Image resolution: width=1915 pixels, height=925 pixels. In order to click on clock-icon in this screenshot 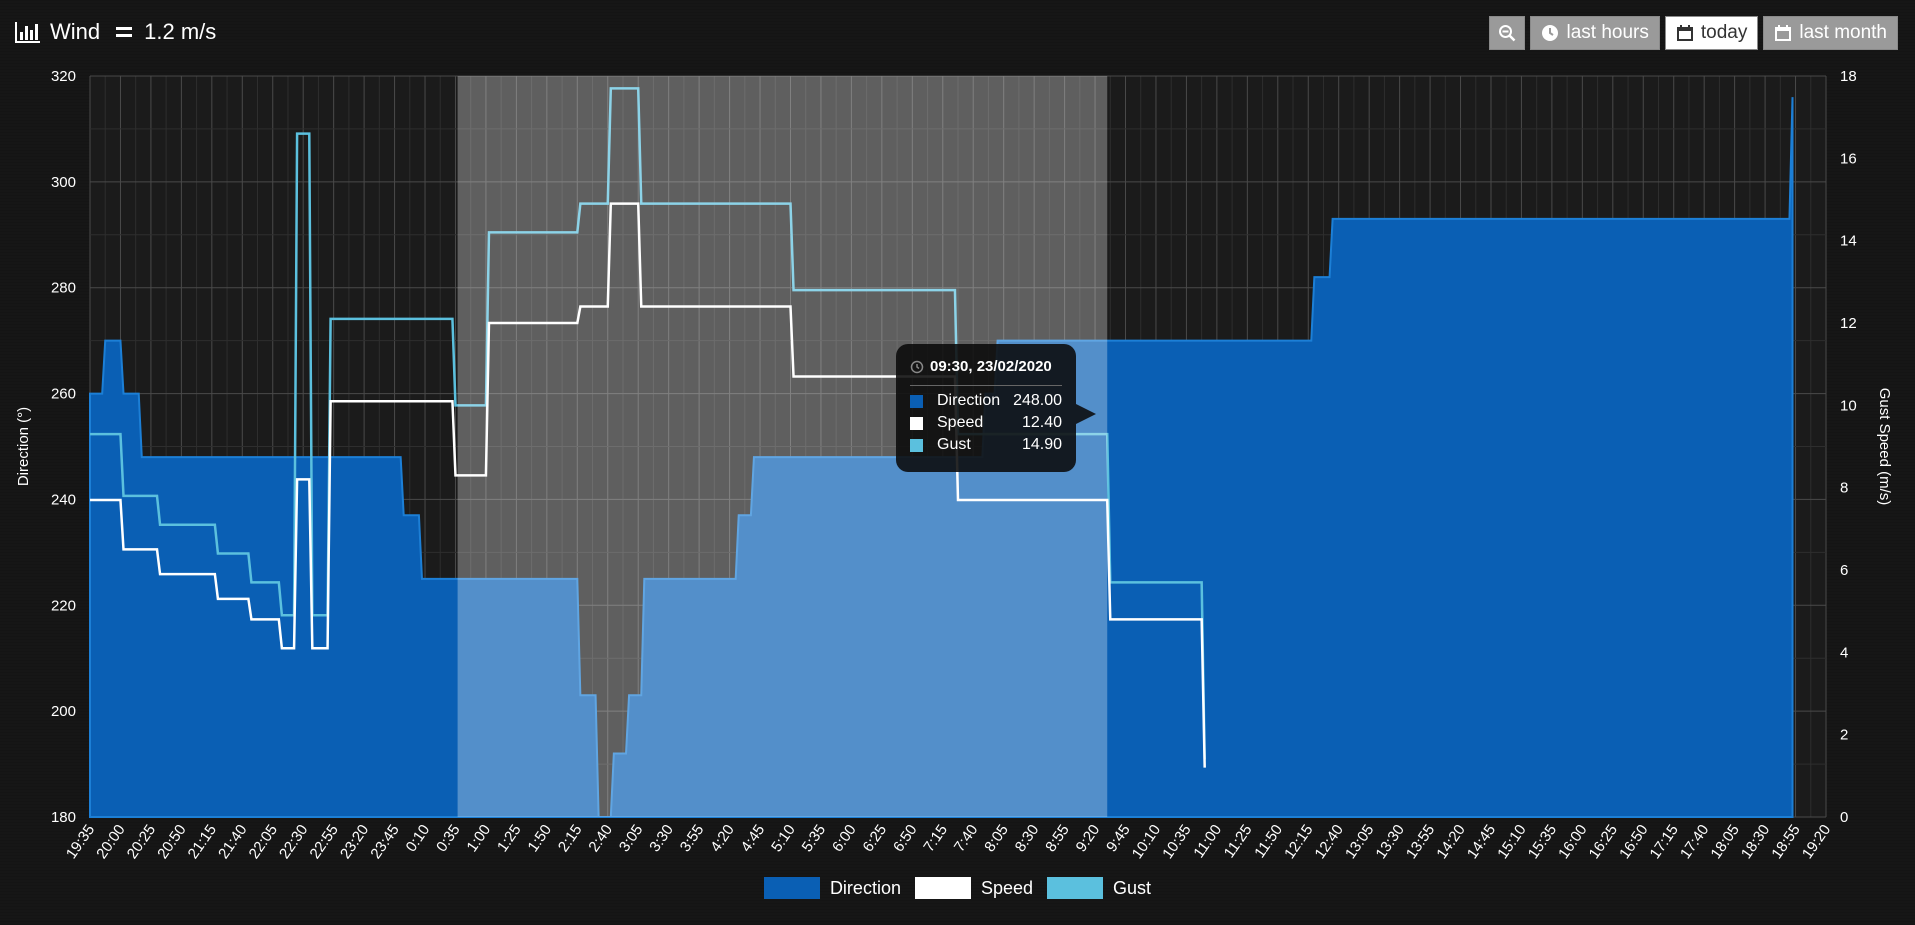, I will do `click(917, 366)`.